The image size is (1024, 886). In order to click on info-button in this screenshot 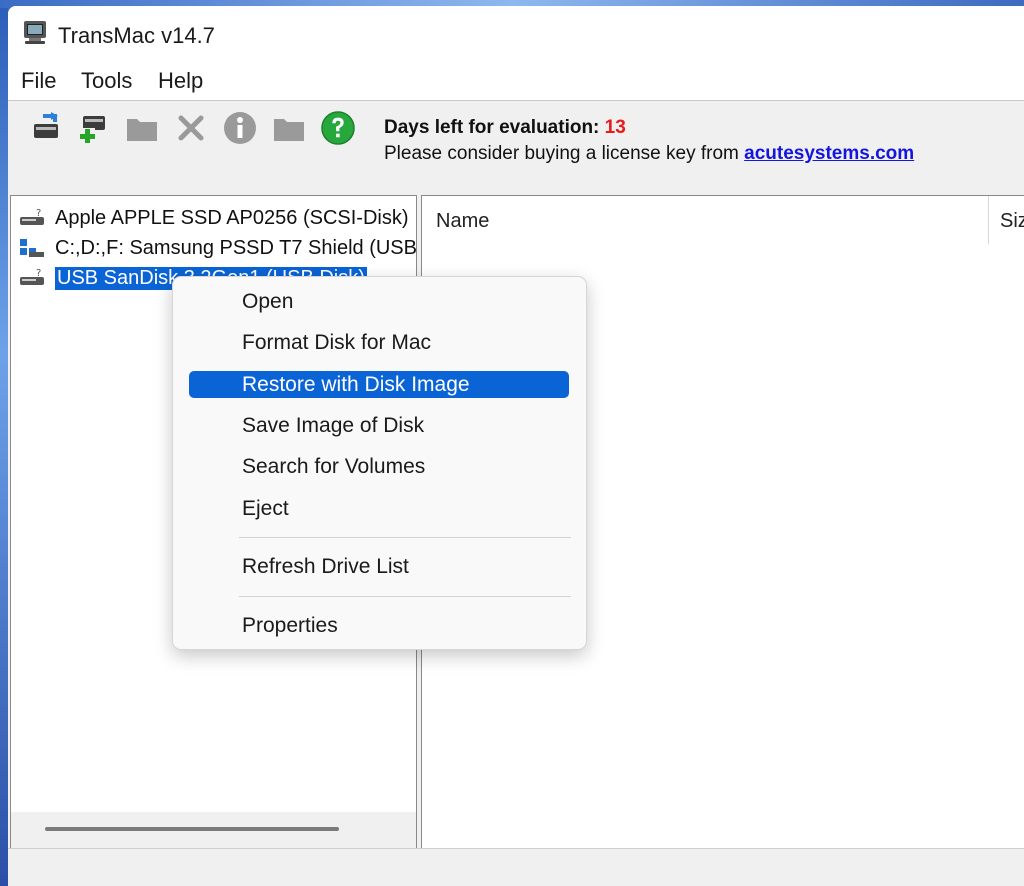, I will do `click(240, 128)`.